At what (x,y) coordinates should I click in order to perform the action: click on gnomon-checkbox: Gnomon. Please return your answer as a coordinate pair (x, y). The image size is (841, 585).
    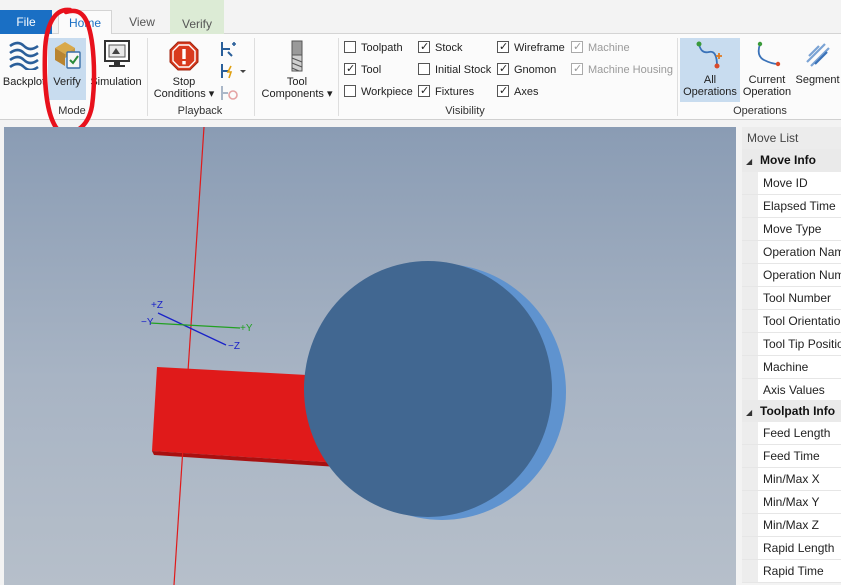
    Looking at the image, I should click on (526, 69).